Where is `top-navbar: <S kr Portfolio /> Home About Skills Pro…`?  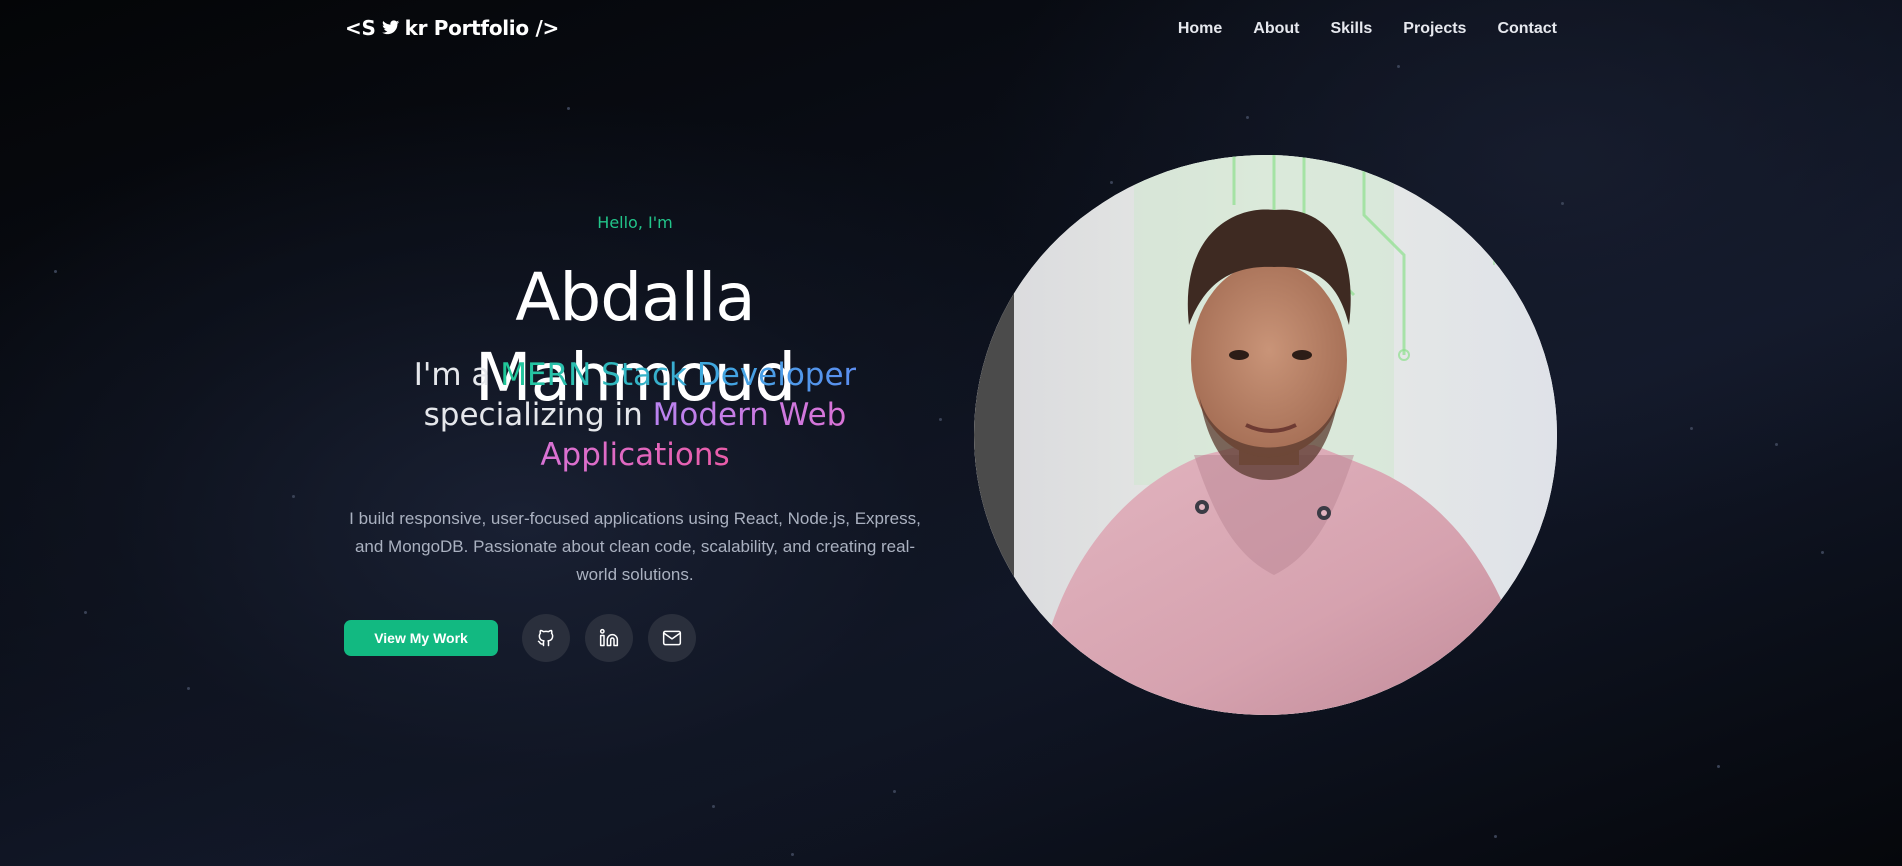 top-navbar: <S kr Portfolio /> Home About Skills Pro… is located at coordinates (951, 30).